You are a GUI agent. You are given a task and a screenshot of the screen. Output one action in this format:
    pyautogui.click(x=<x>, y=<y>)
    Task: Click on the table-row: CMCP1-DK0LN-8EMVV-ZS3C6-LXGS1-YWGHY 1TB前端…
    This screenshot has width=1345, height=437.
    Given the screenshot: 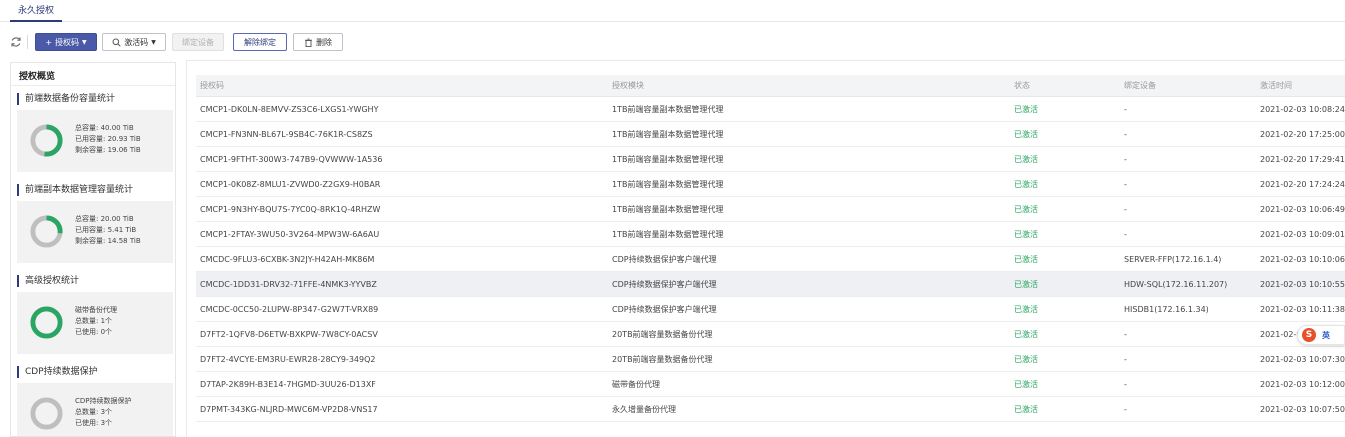 What is the action you would take?
    pyautogui.click(x=770, y=109)
    